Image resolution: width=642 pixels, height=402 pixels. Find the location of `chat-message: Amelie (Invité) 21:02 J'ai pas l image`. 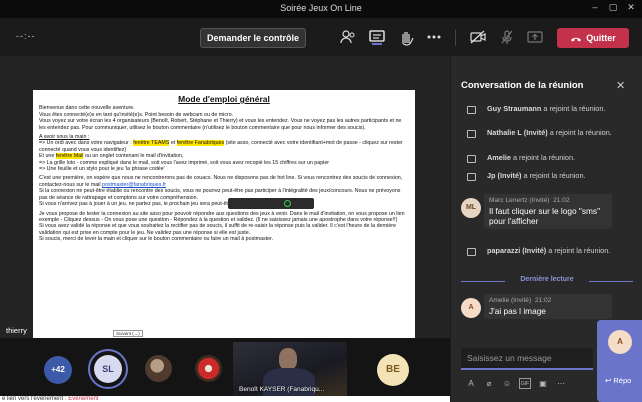

chat-message: Amelie (Invité) 21:02 J'ai pas l image is located at coordinates (548, 306).